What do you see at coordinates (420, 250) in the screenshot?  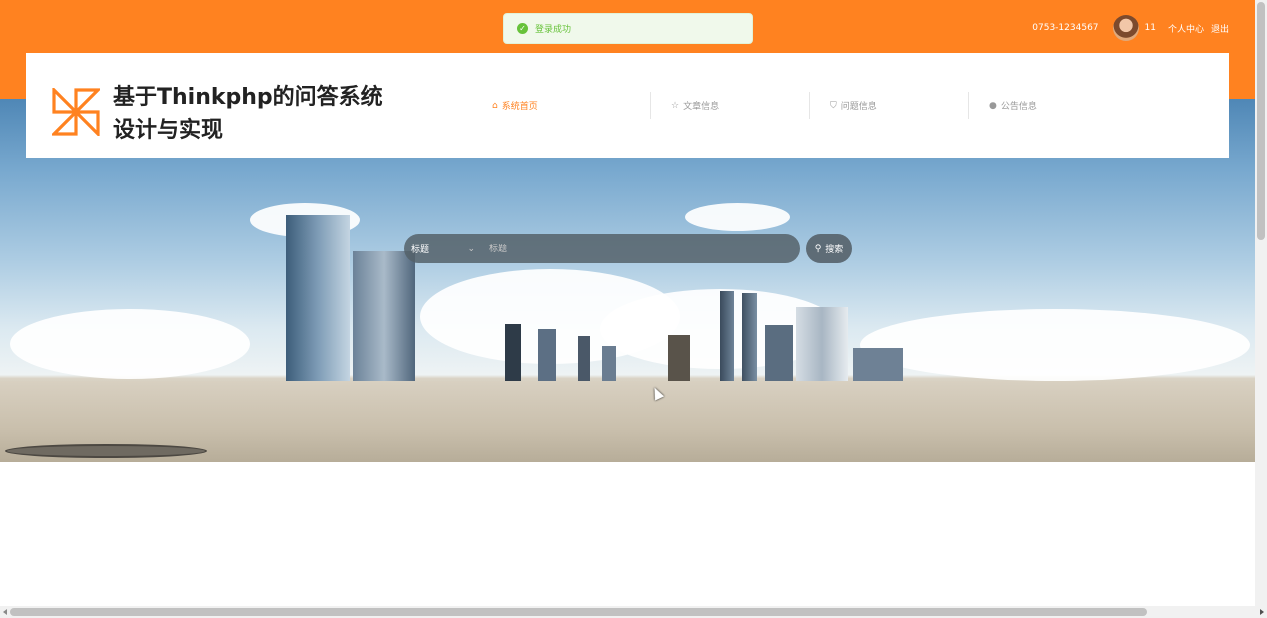 I see `search-select-value: 标题` at bounding box center [420, 250].